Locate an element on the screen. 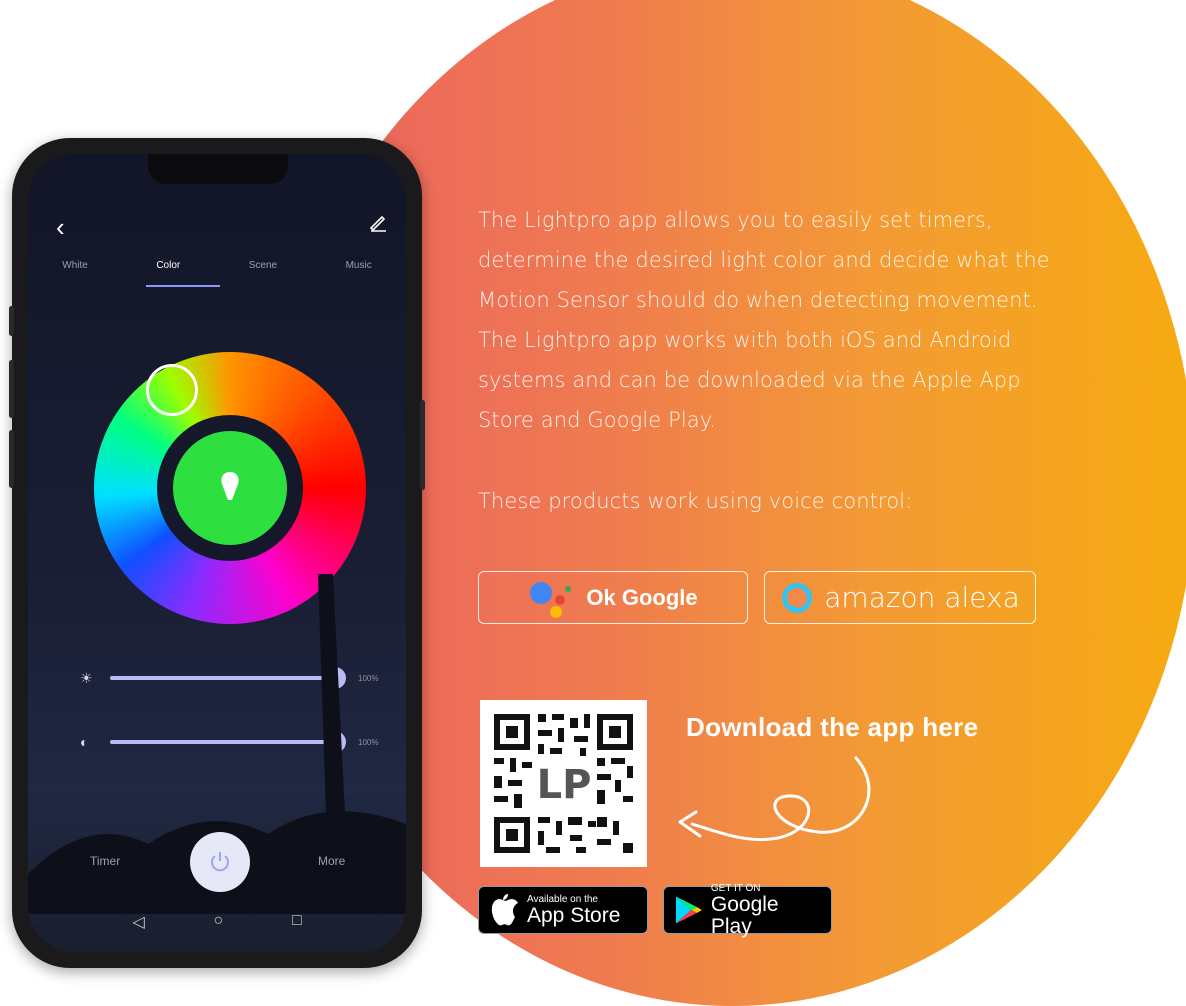 The width and height of the screenshot is (1186, 1006). phone-power-button is located at coordinates (422, 445).